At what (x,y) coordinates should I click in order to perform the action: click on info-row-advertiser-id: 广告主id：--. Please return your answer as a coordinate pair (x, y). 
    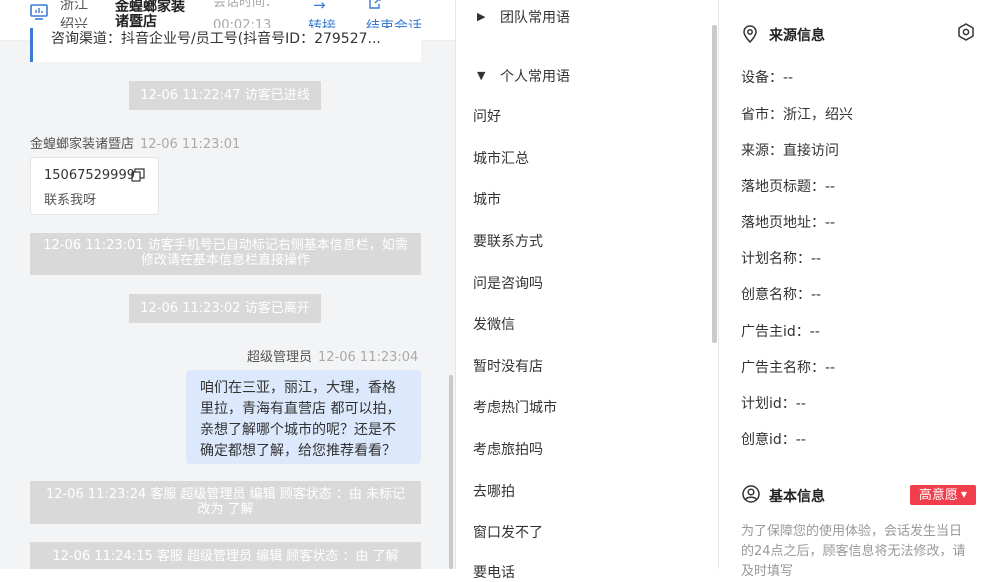
    Looking at the image, I should click on (780, 331).